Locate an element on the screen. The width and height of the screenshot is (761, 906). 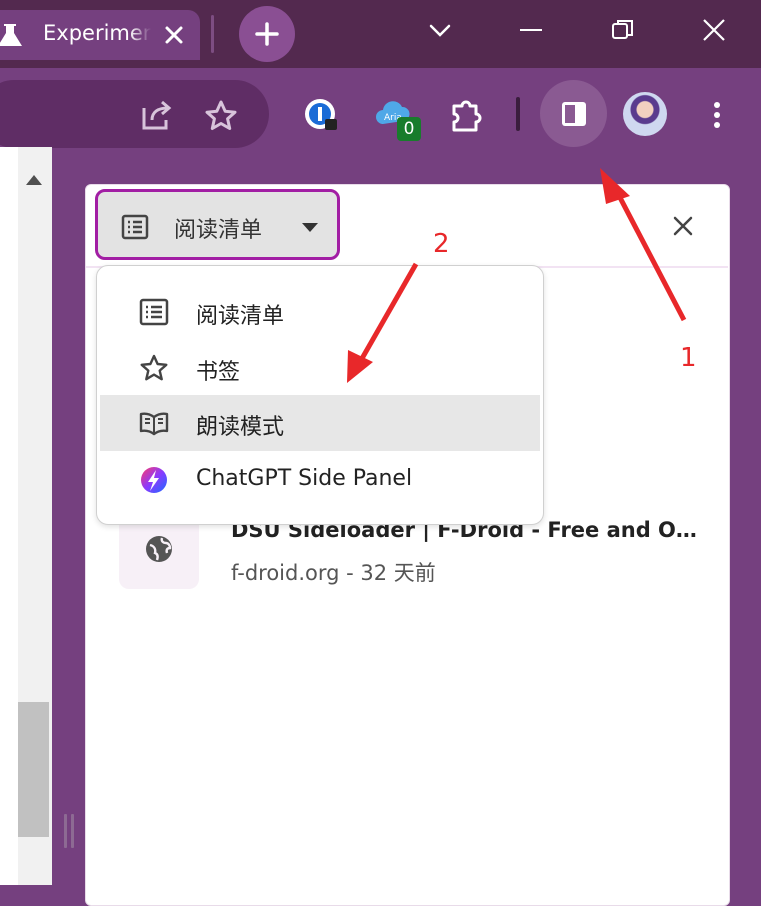
kebab-menu-icon is located at coordinates (717, 115).